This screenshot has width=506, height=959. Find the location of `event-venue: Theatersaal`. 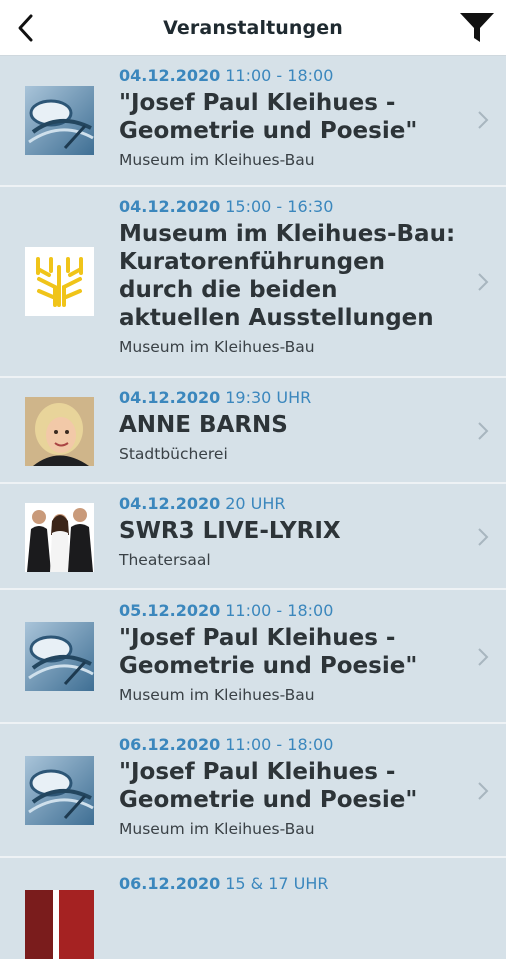

event-venue: Theatersaal is located at coordinates (165, 560).